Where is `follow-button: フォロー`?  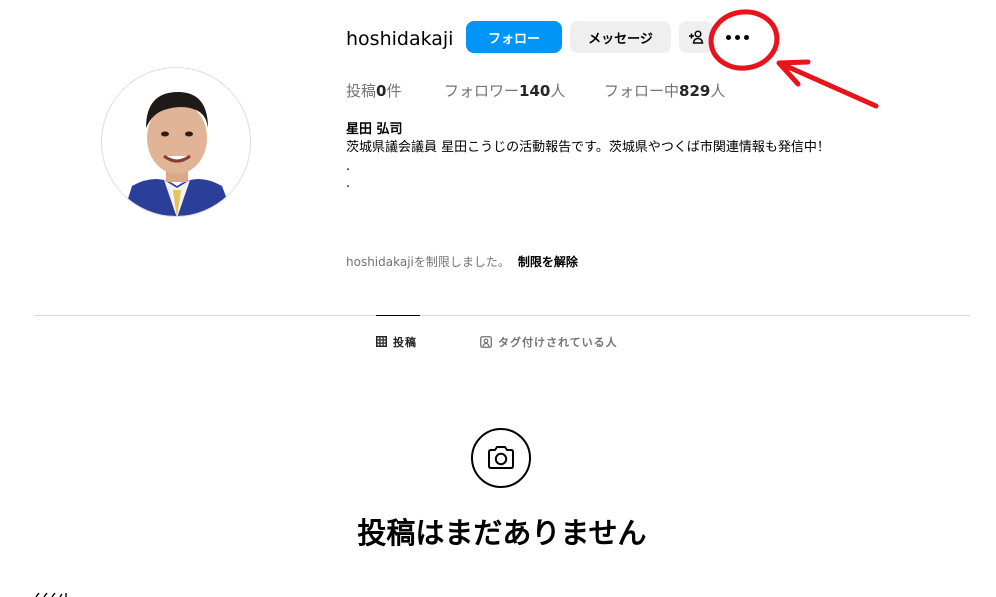 follow-button: フォロー is located at coordinates (514, 37).